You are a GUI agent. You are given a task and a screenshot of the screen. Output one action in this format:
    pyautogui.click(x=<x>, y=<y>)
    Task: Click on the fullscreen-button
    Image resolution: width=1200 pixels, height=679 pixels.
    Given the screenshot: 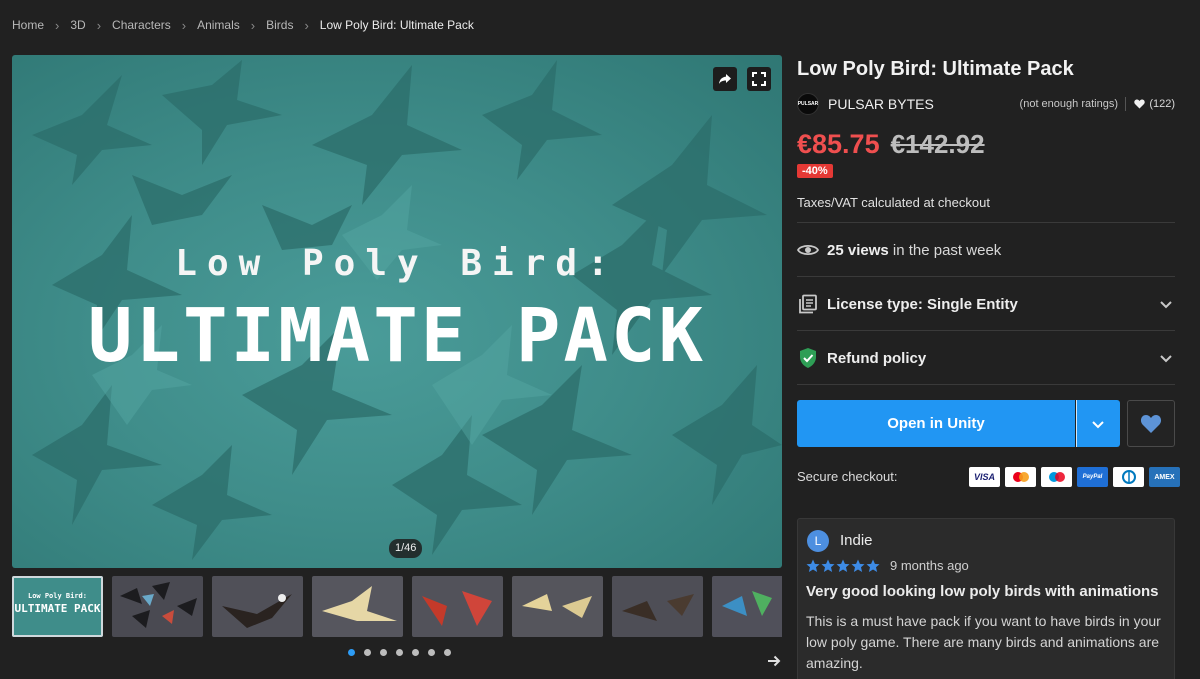 What is the action you would take?
    pyautogui.click(x=759, y=79)
    